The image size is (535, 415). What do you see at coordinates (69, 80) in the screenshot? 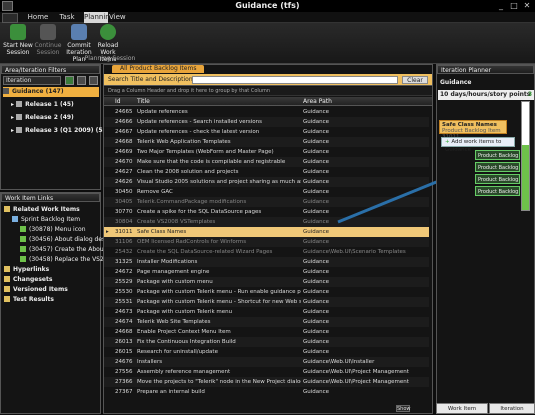
I see `filter-tool-icon` at bounding box center [69, 80].